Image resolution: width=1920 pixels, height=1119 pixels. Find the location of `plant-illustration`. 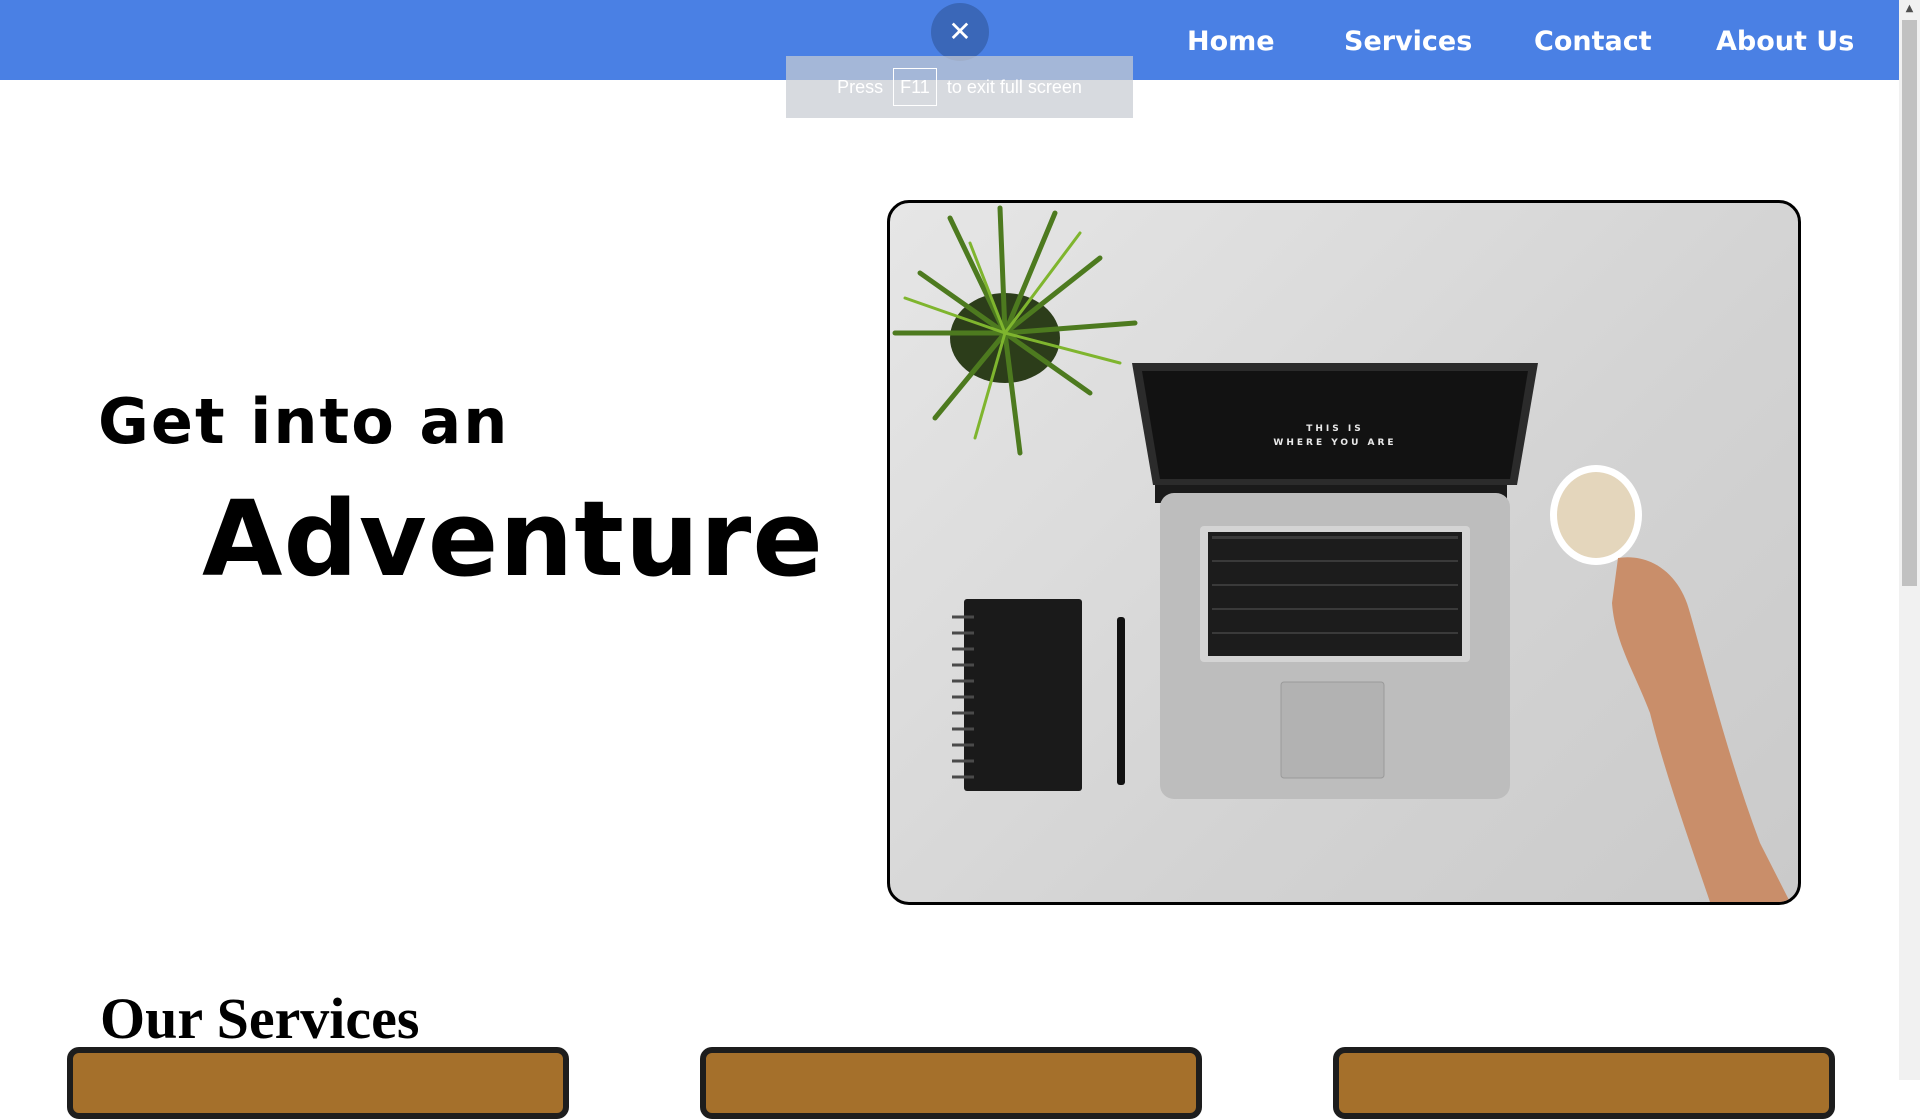

plant-illustration is located at coordinates (1015, 330).